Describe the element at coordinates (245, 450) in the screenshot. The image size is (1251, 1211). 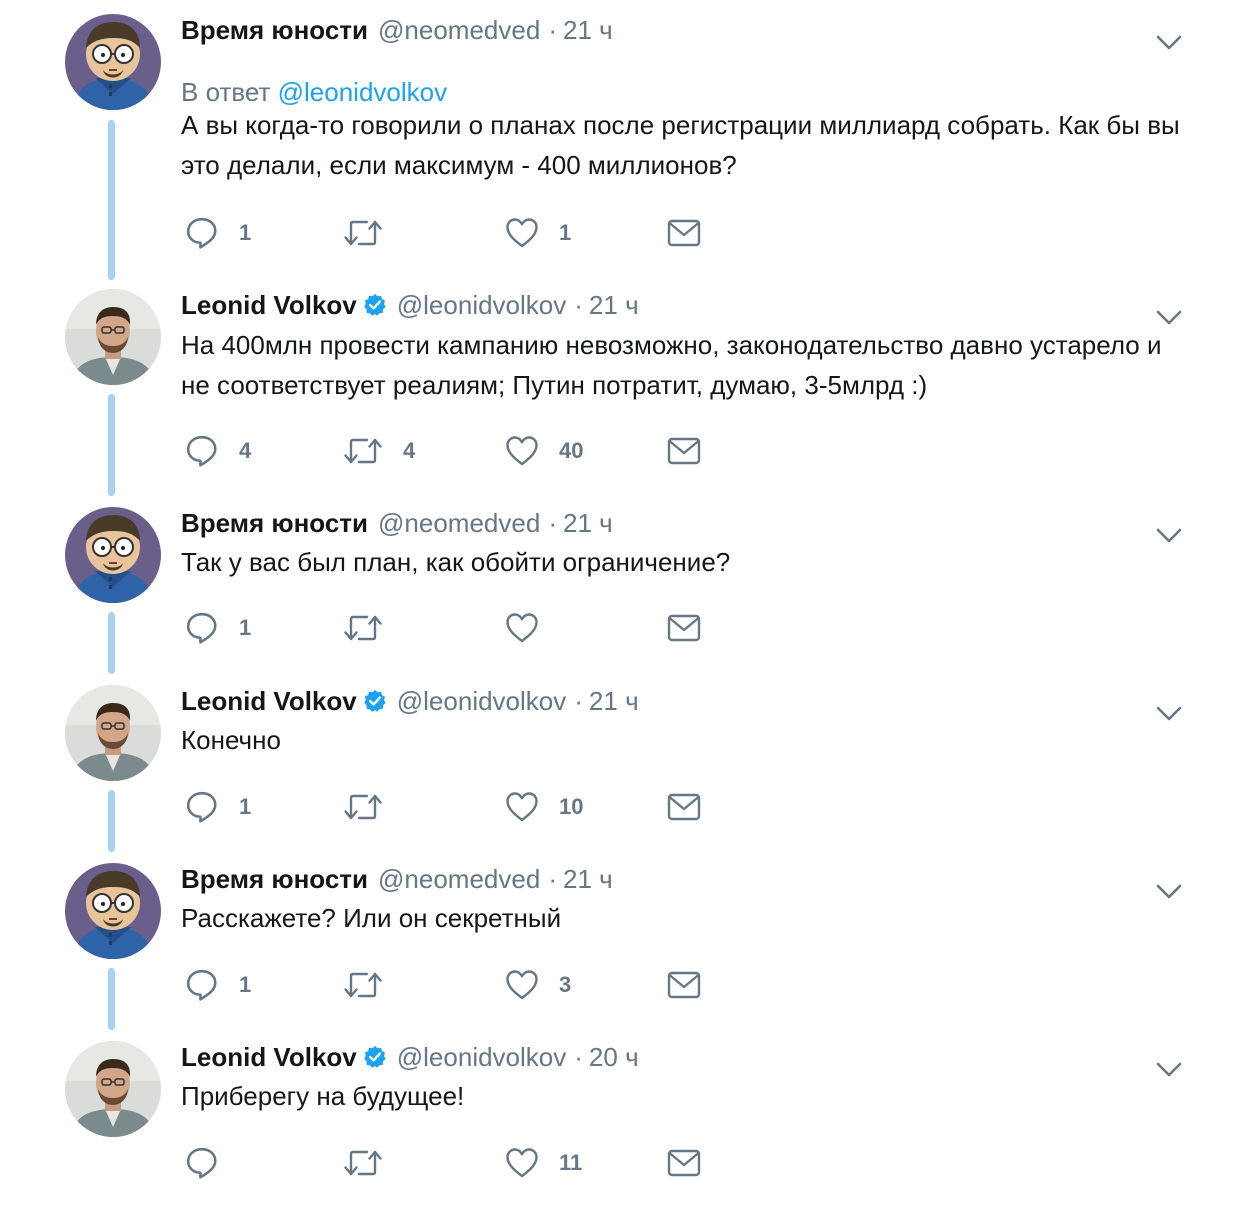
I see `reply-count: 4` at that location.